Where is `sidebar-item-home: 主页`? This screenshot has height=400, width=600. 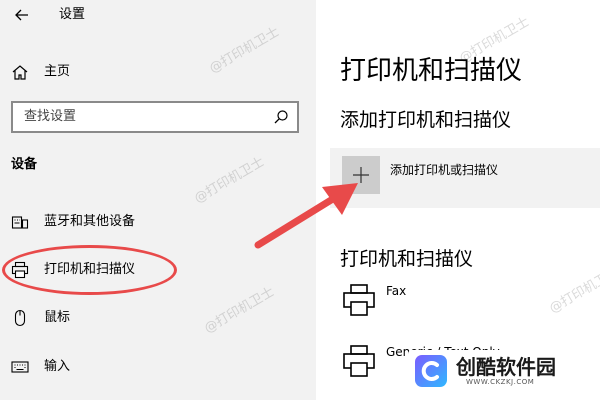
sidebar-item-home: 主页 is located at coordinates (158, 72).